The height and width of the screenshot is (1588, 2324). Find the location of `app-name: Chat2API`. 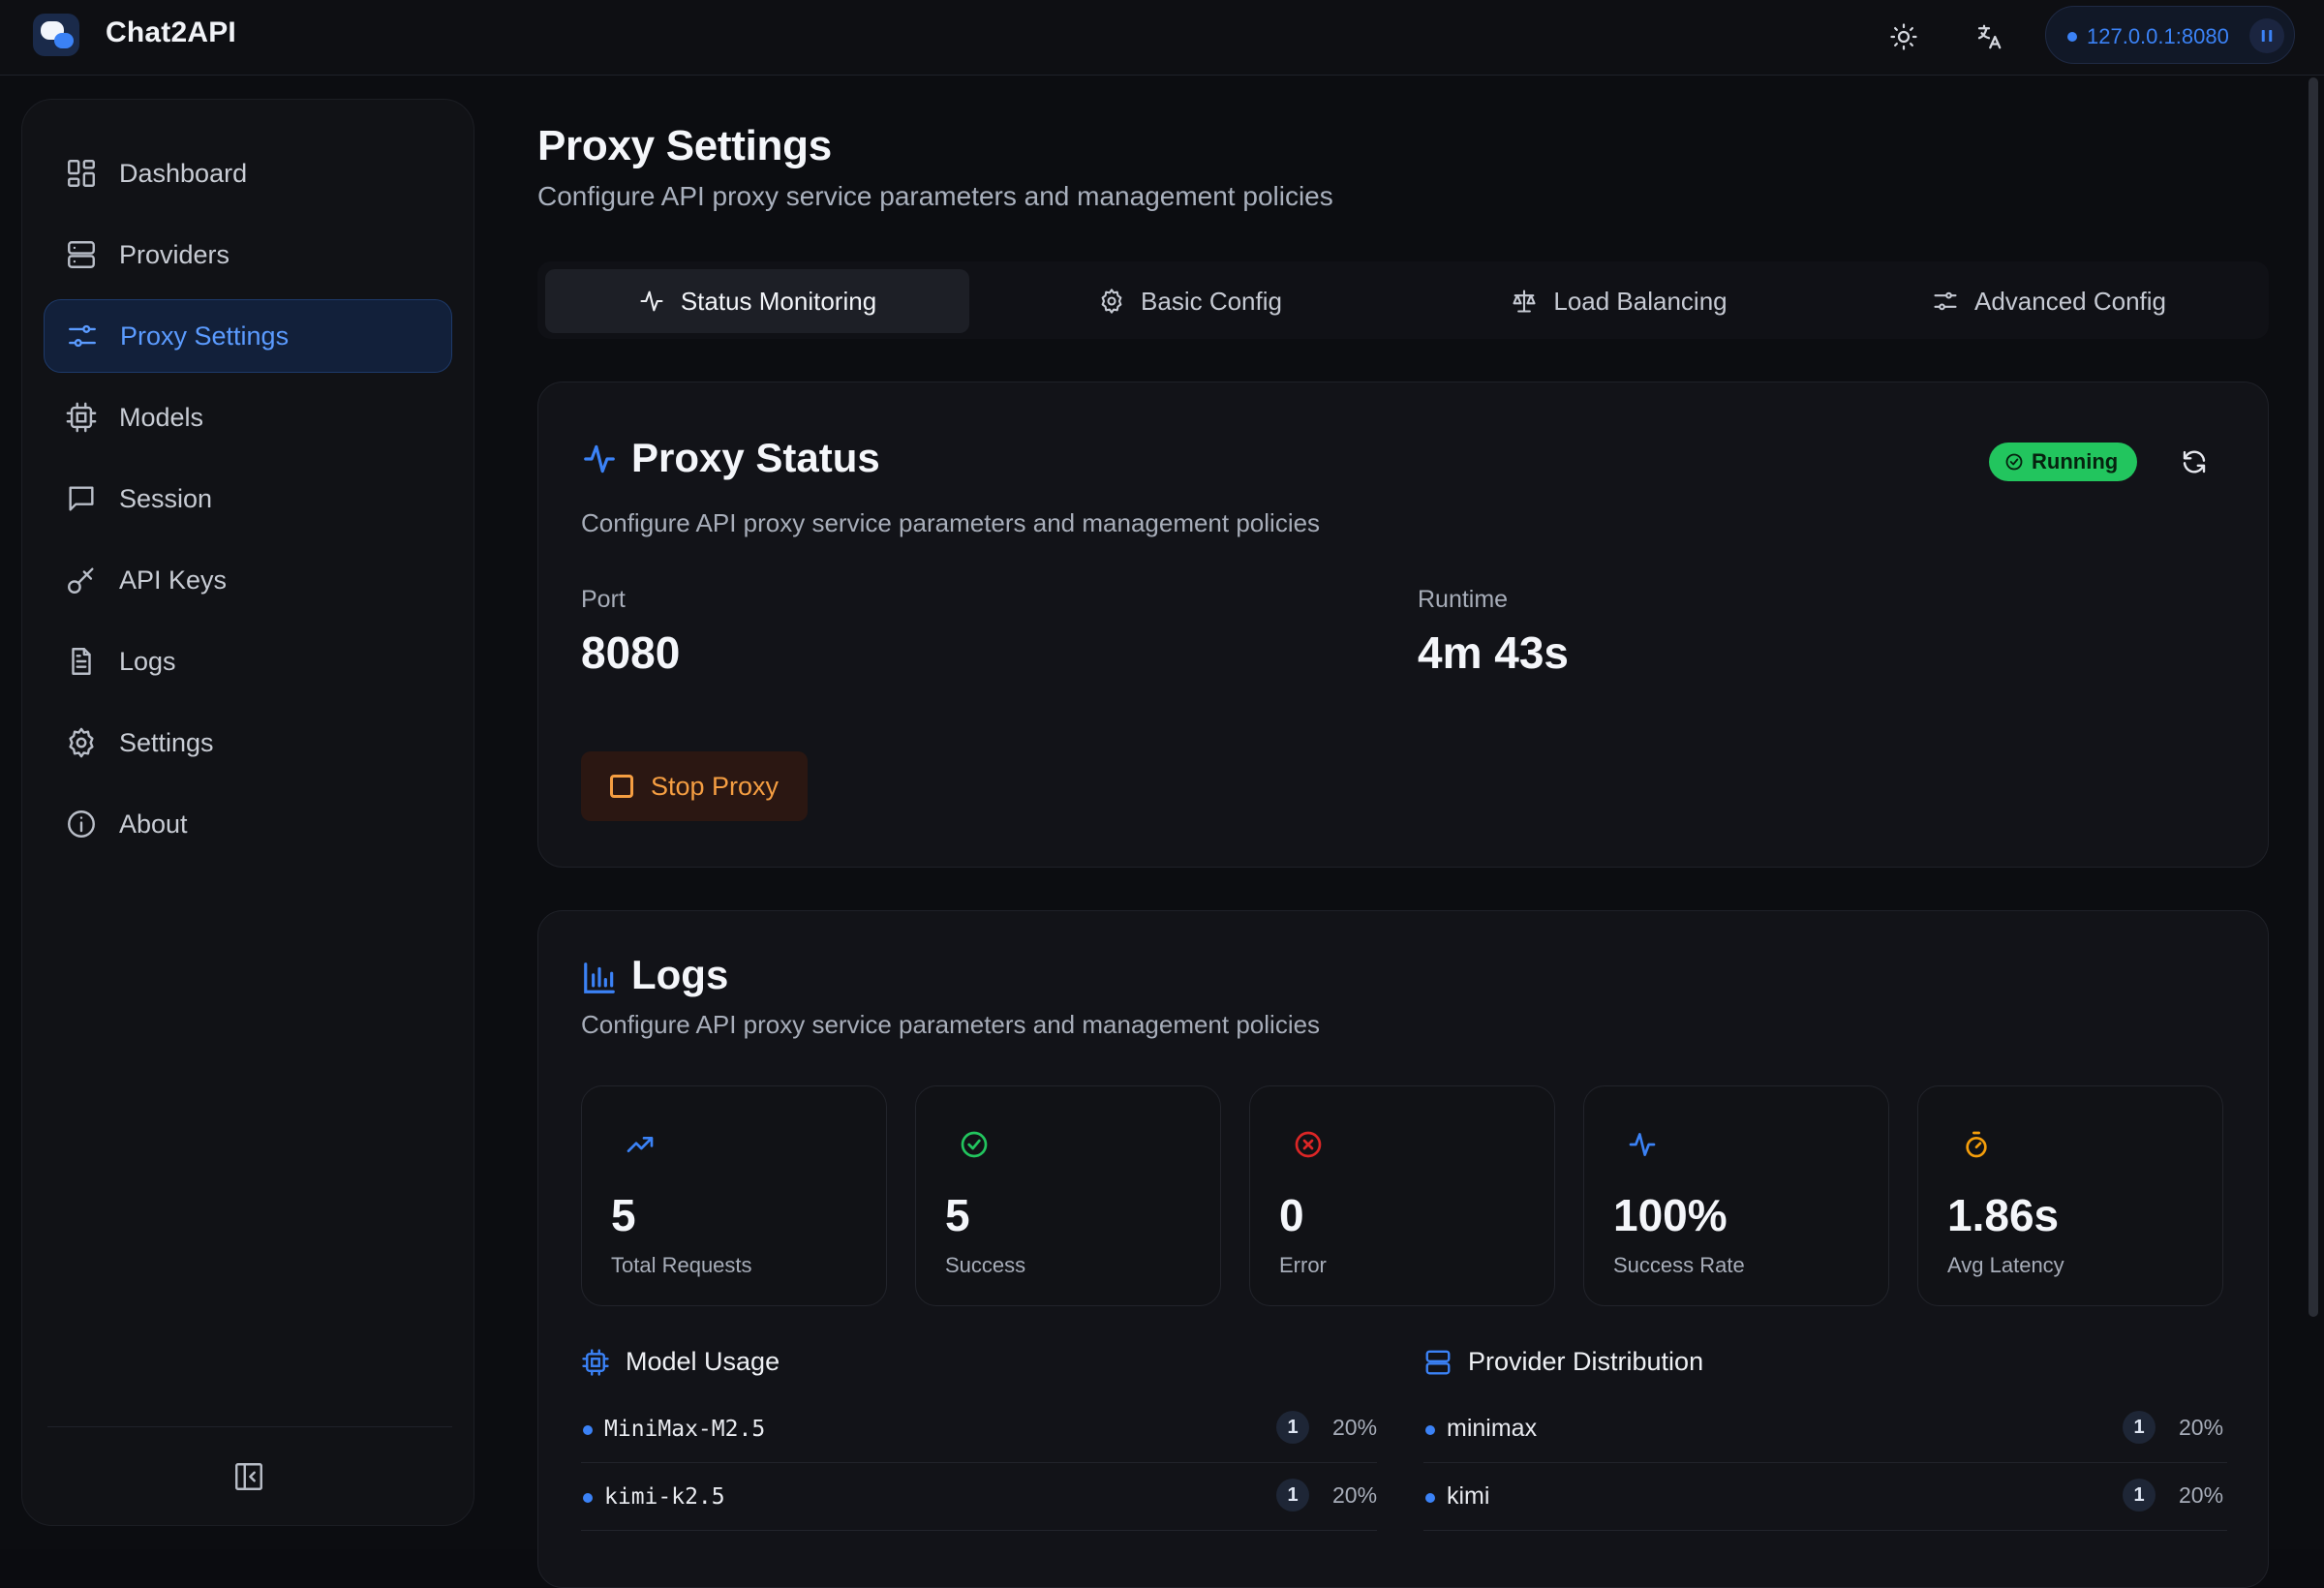

app-name: Chat2API is located at coordinates (171, 32).